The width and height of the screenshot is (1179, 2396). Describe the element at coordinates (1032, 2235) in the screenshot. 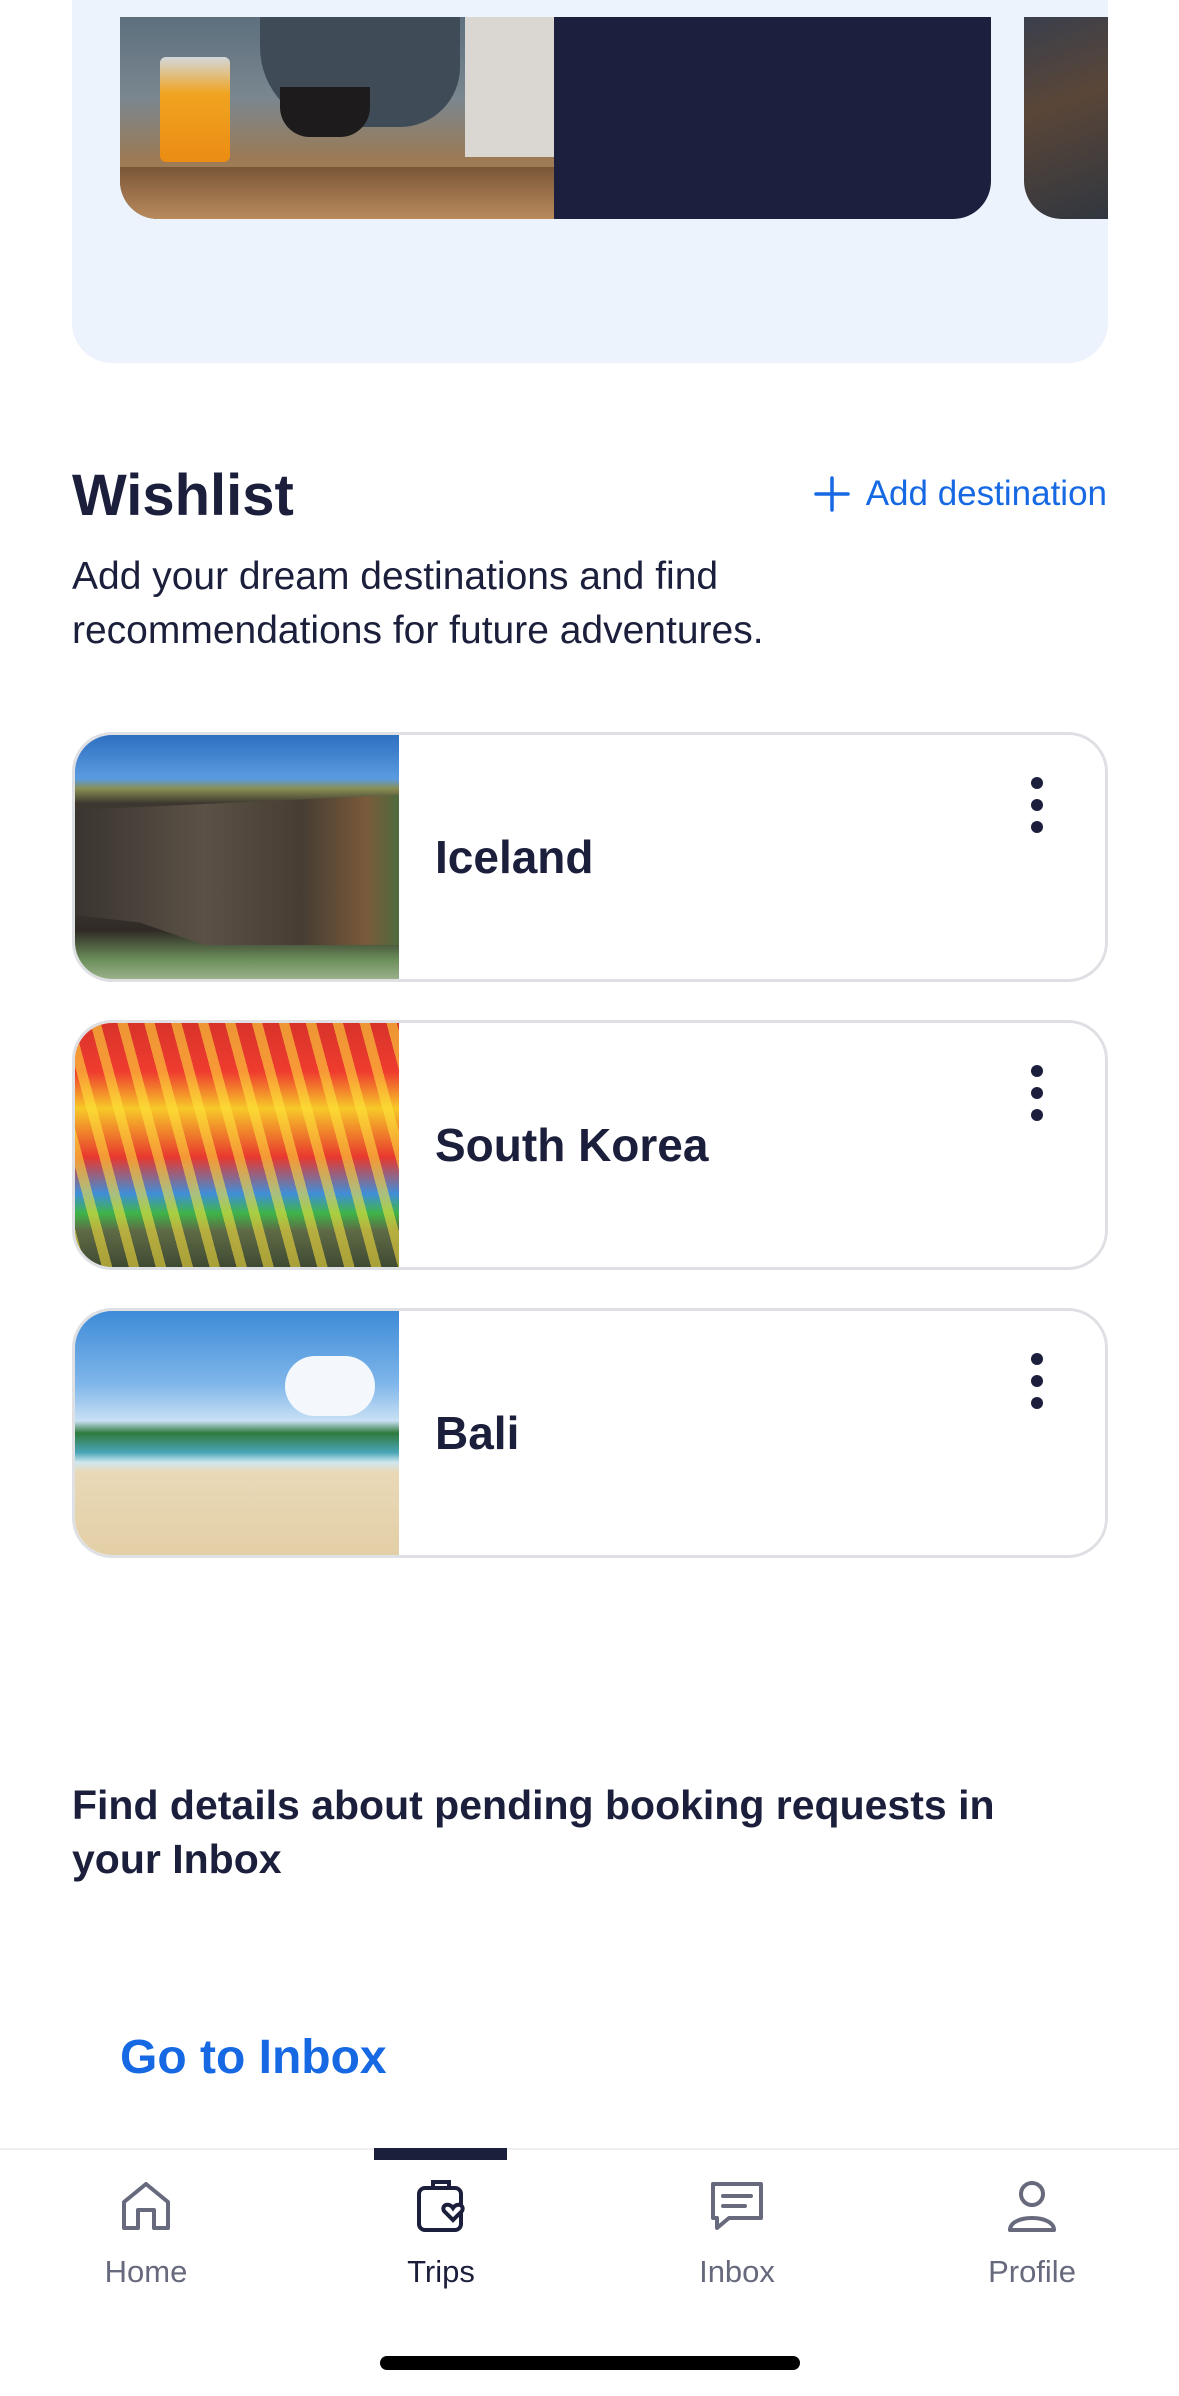

I see `tab-profile: Profile` at that location.